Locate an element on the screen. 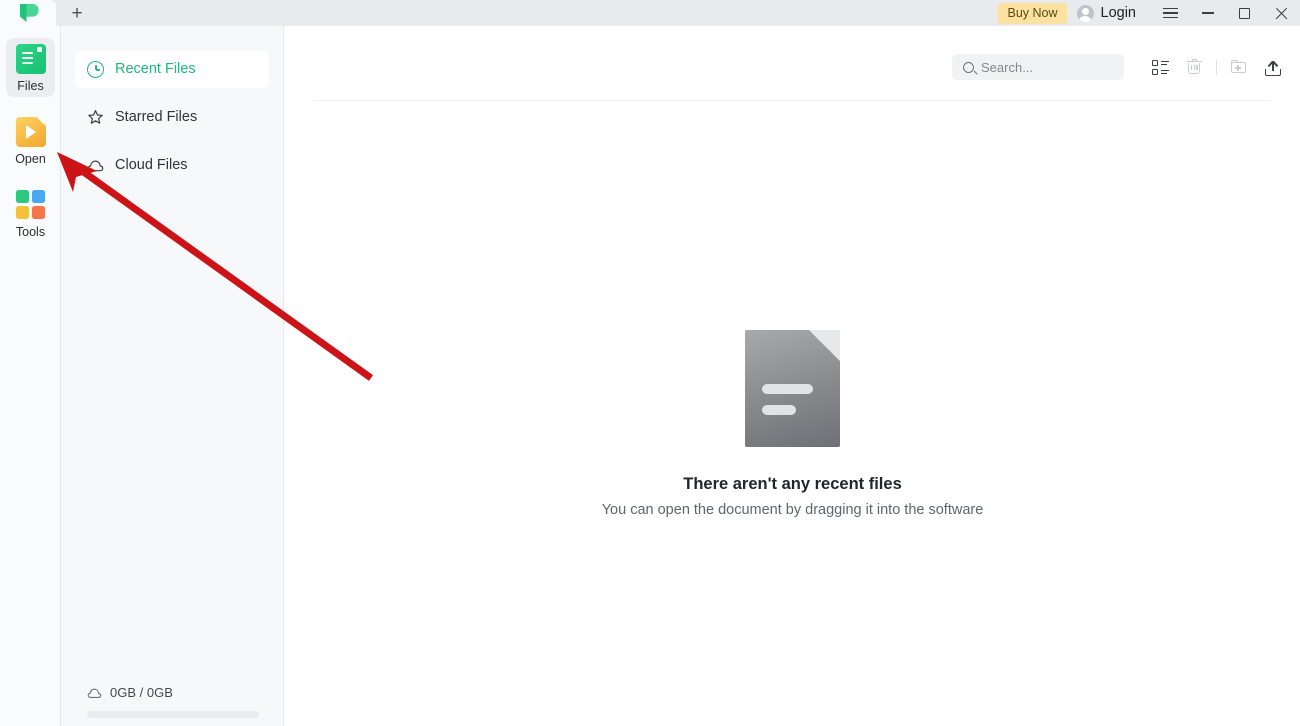 This screenshot has height=726, width=1300. login-button: Login is located at coordinates (1106, 13).